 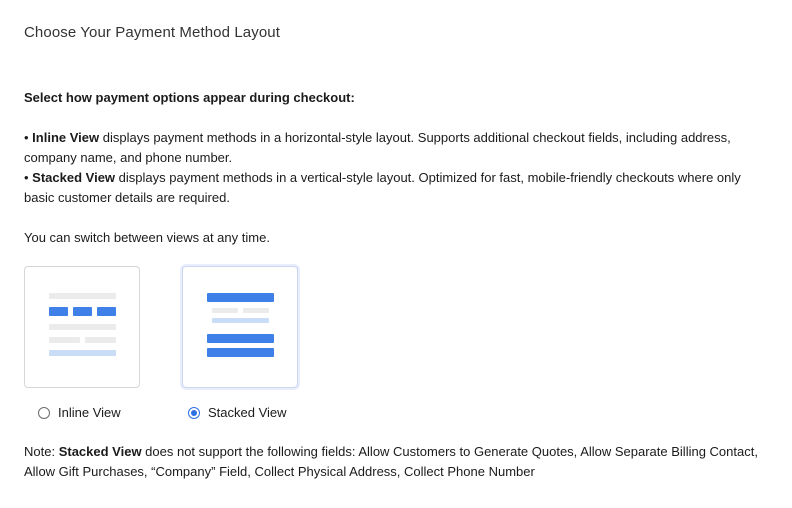 I want to click on stacked-view-radio-option: Stacked View, so click(x=237, y=412).